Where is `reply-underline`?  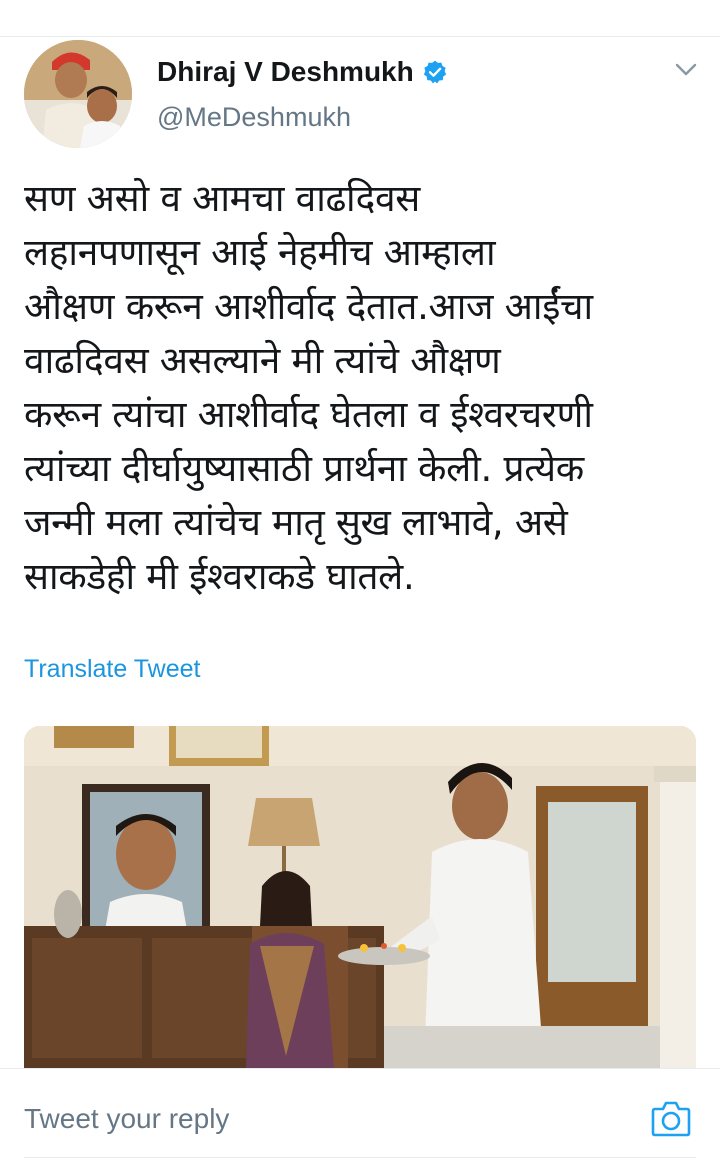 reply-underline is located at coordinates (360, 1157).